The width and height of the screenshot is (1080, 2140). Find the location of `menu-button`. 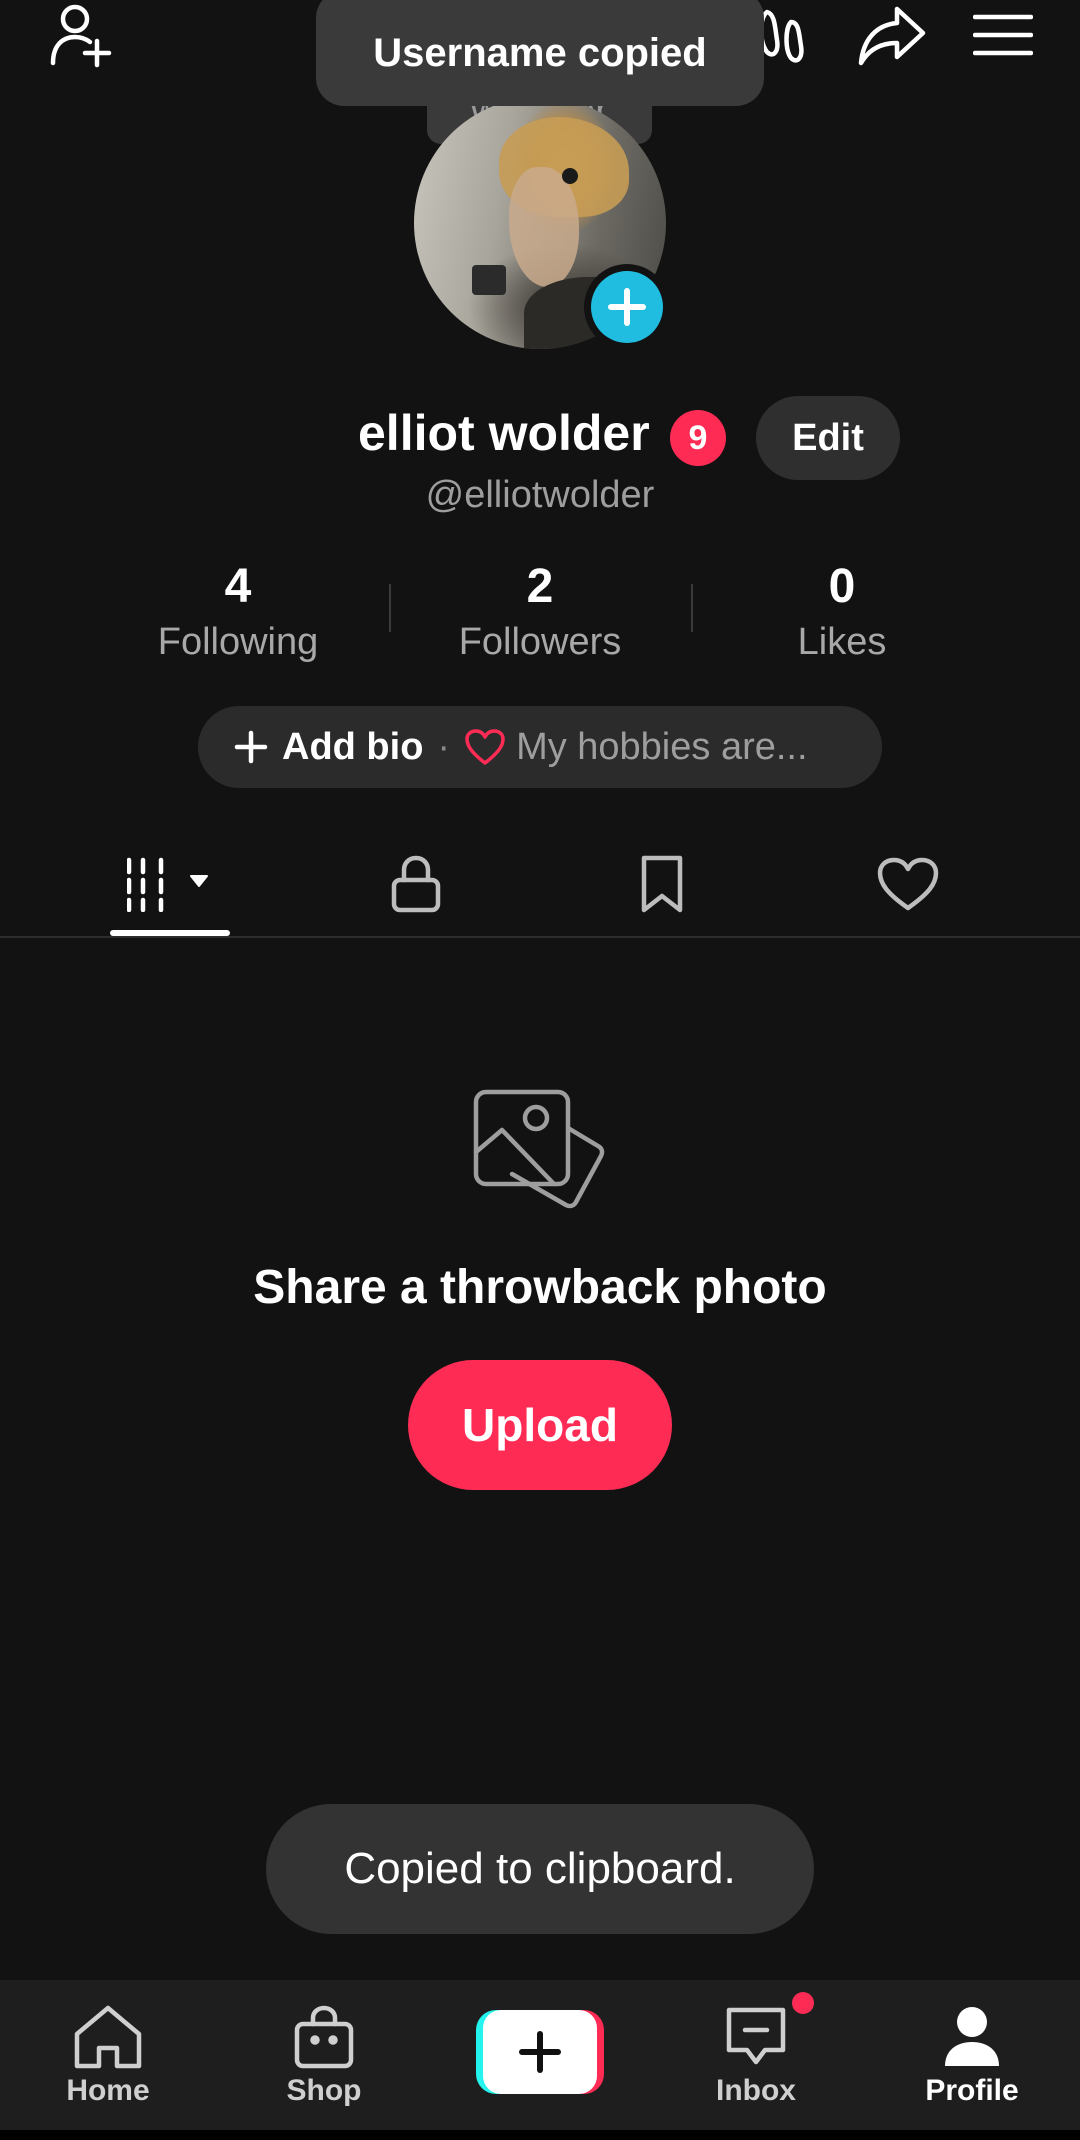

menu-button is located at coordinates (1003, 35).